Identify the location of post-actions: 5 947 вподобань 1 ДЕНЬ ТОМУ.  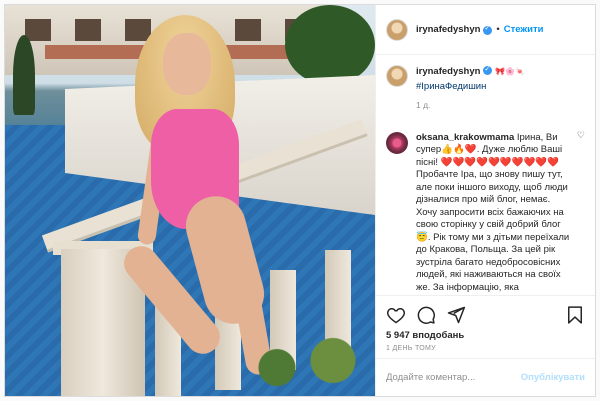
(485, 326).